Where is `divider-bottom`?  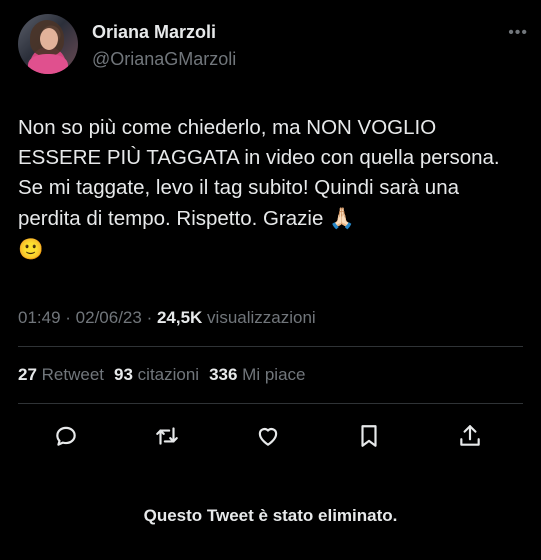
divider-bottom is located at coordinates (270, 403).